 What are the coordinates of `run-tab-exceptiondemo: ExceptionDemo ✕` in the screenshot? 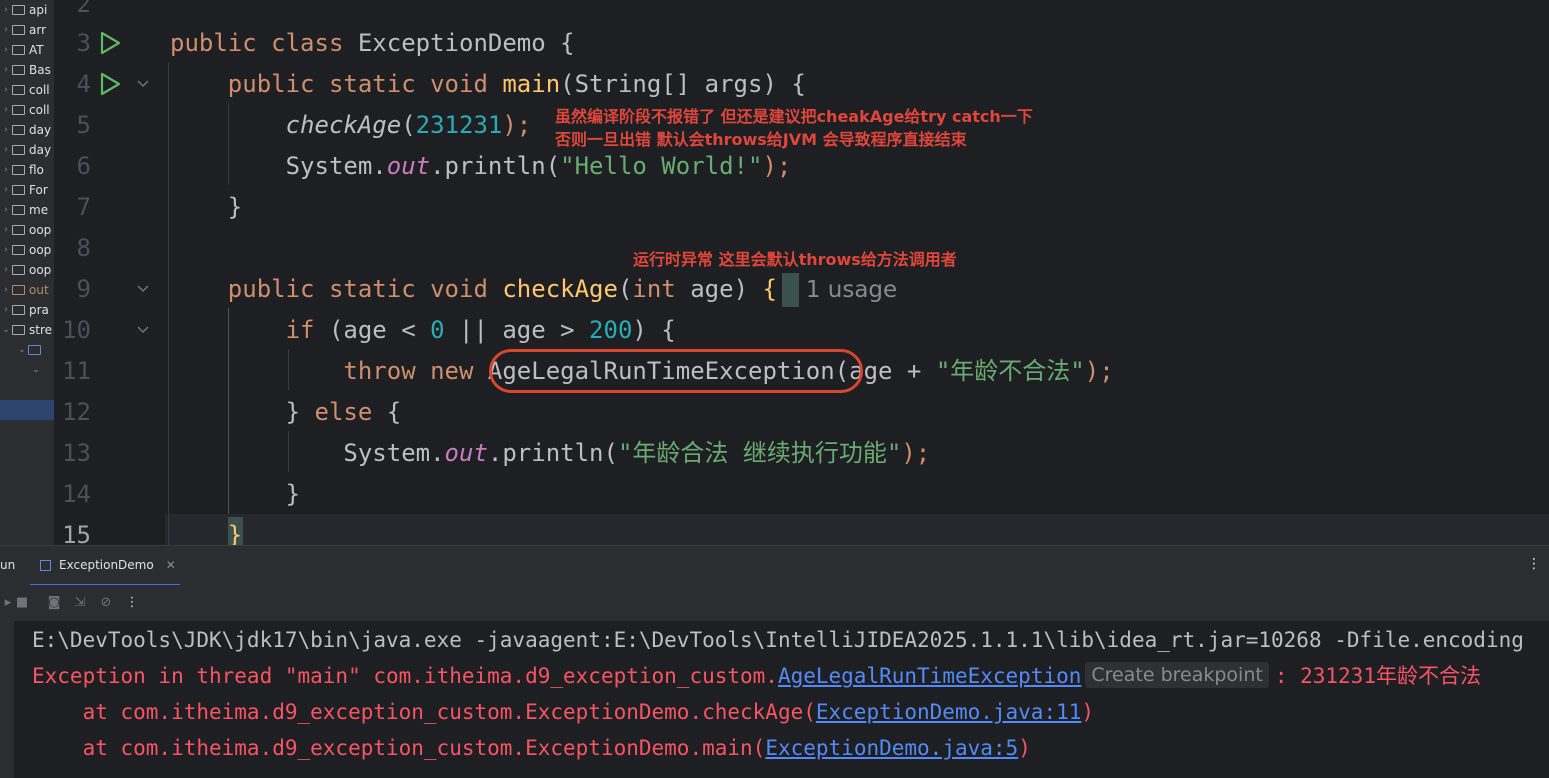 It's located at (105, 566).